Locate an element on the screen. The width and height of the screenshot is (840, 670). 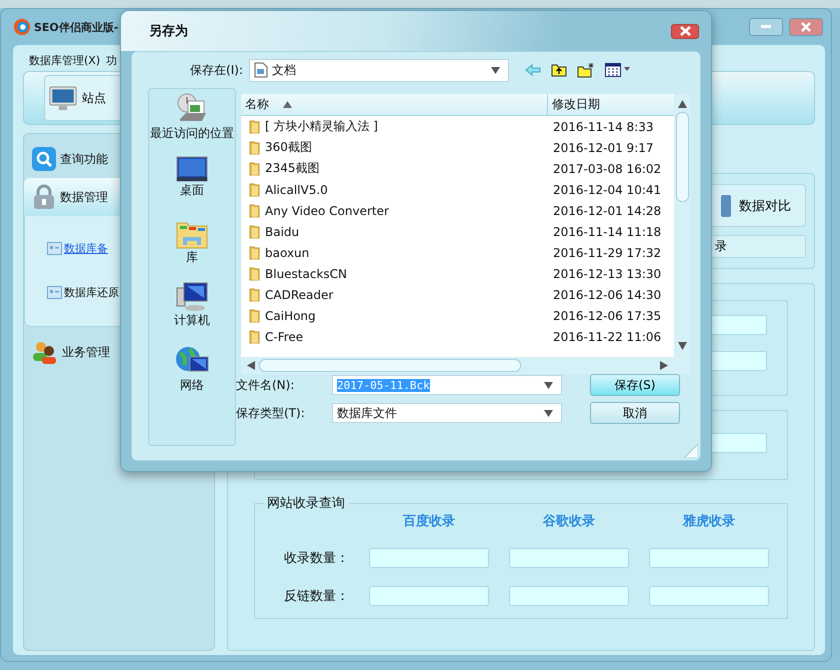
cancel-button: 取消 is located at coordinates (635, 413).